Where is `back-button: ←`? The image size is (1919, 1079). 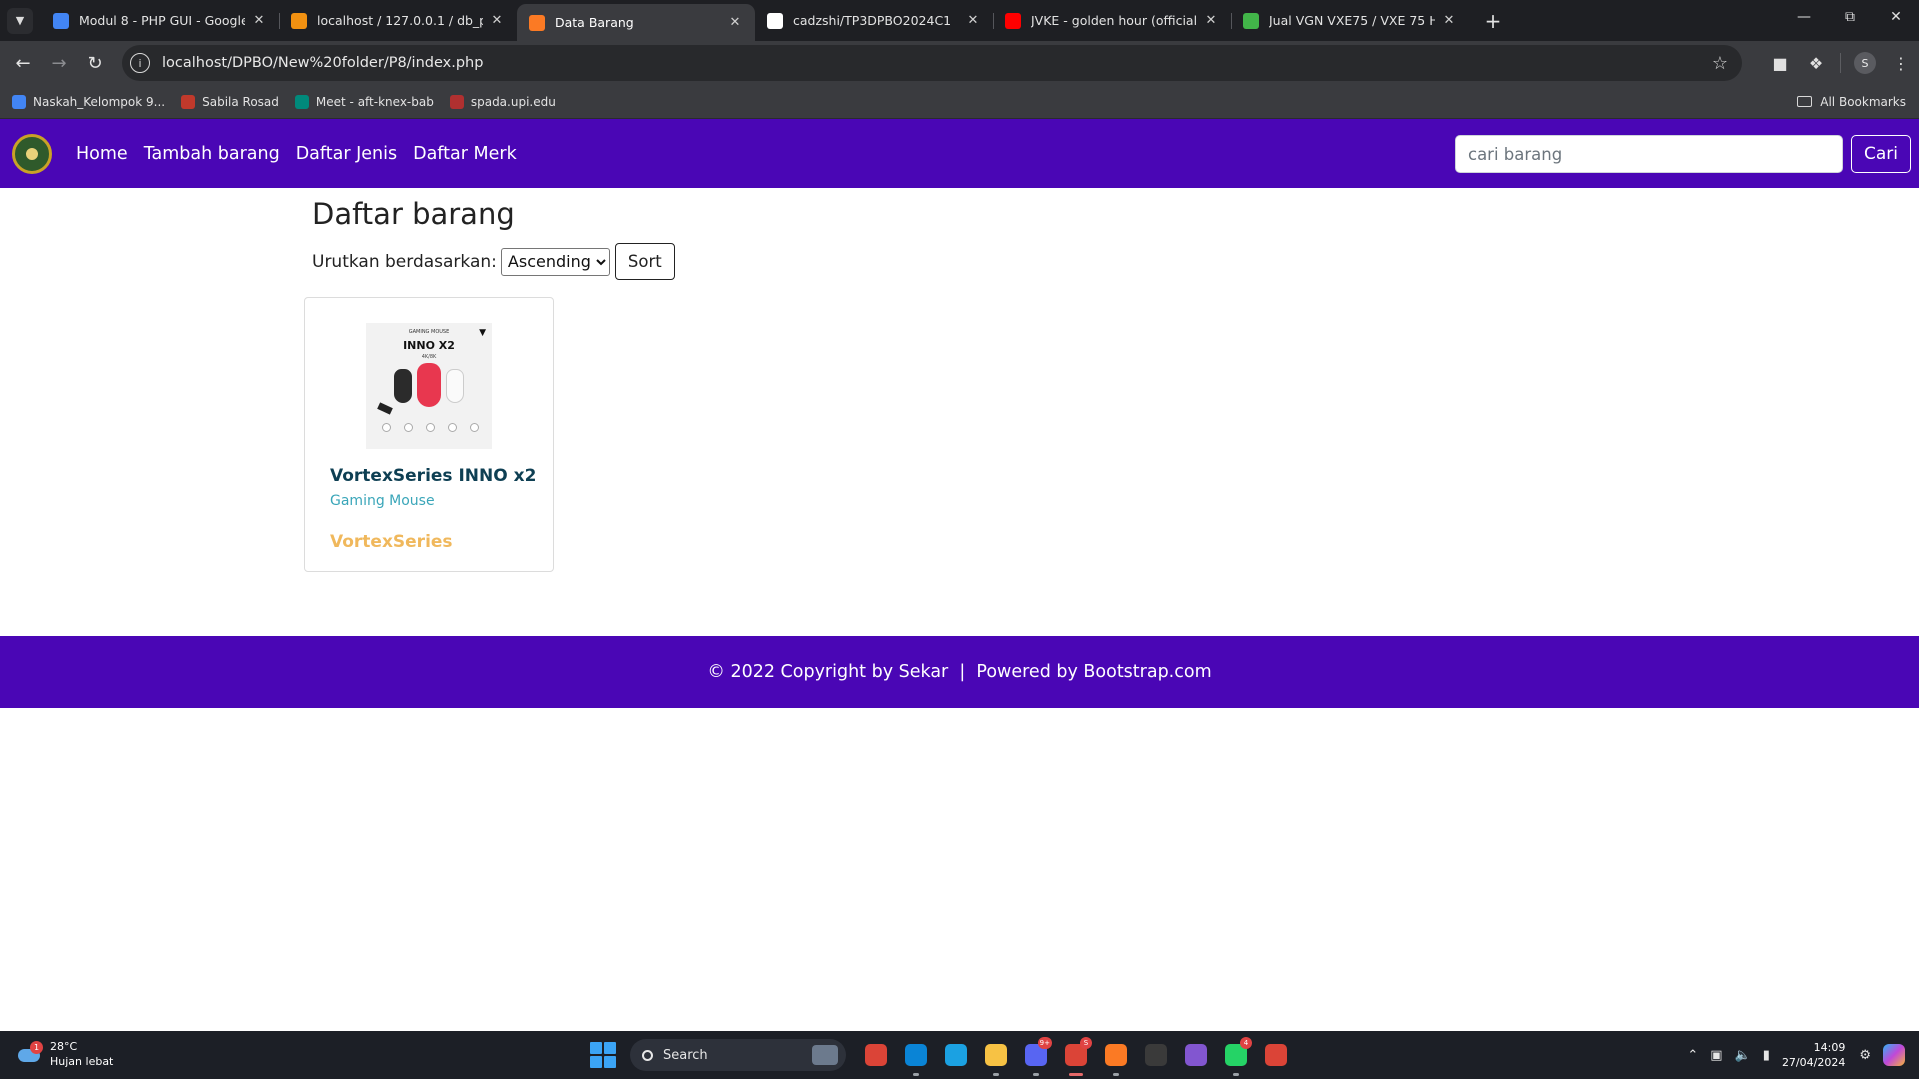
back-button: ← is located at coordinates (23, 63).